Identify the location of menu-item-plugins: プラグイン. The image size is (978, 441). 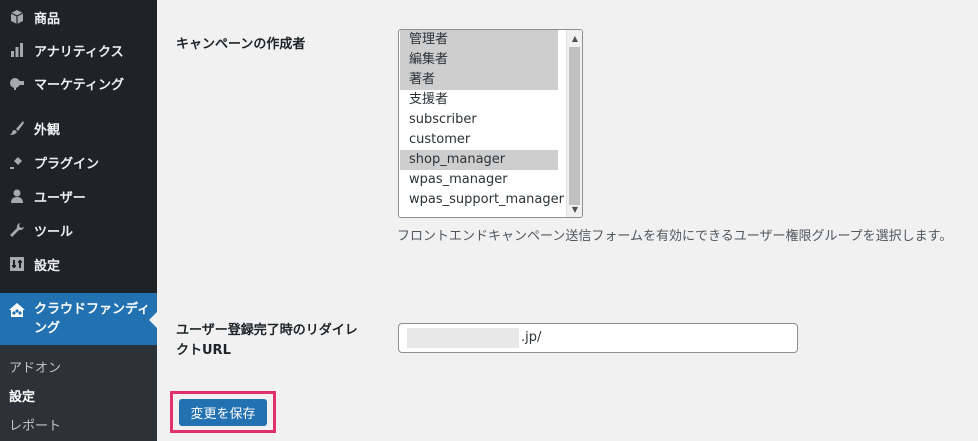
(78, 162).